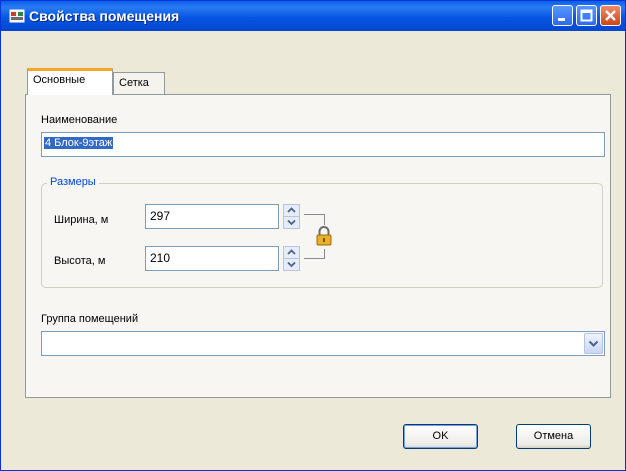 This screenshot has height=471, width=626. Describe the element at coordinates (314, 219) in the screenshot. I see `link-bracket-top` at that location.